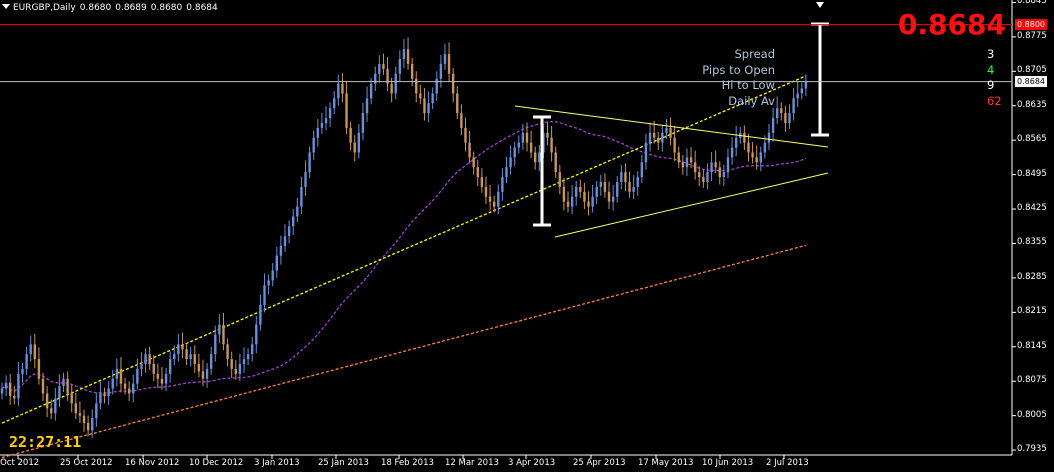  What do you see at coordinates (787, 463) in the screenshot?
I see `x-tick-label: 2 Jul 2013` at bounding box center [787, 463].